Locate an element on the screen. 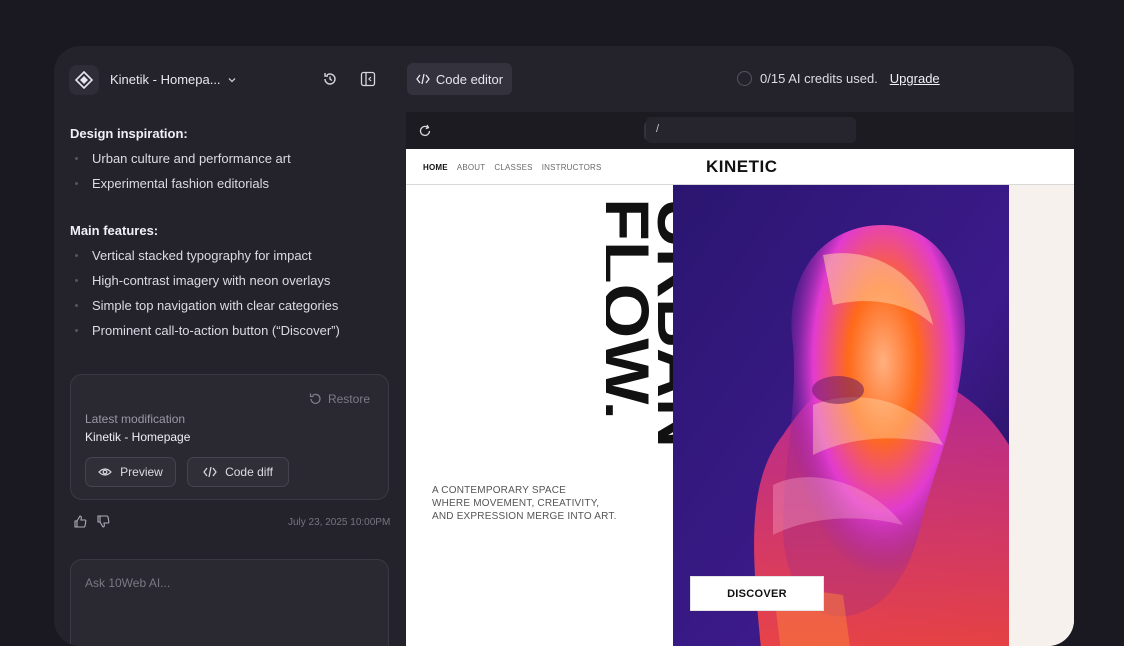 The height and width of the screenshot is (646, 1124). history-button is located at coordinates (330, 79).